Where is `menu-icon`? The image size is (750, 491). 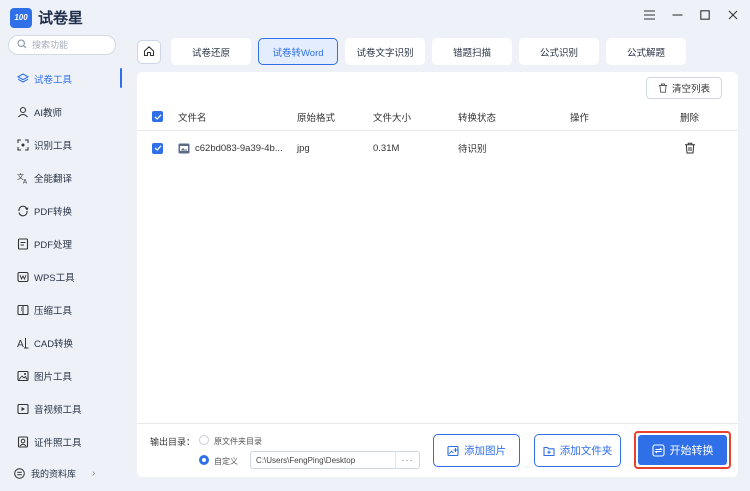
menu-icon is located at coordinates (649, 15).